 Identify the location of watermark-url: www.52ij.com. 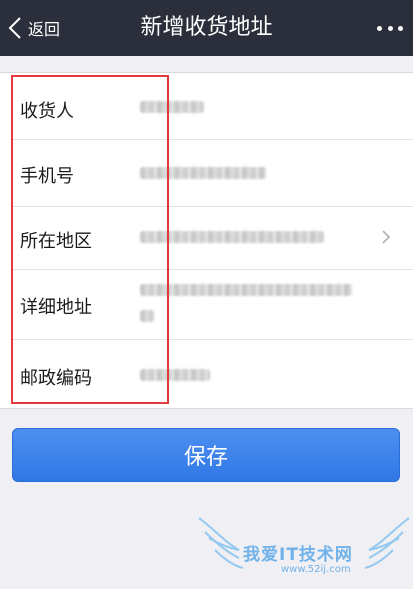
(316, 569).